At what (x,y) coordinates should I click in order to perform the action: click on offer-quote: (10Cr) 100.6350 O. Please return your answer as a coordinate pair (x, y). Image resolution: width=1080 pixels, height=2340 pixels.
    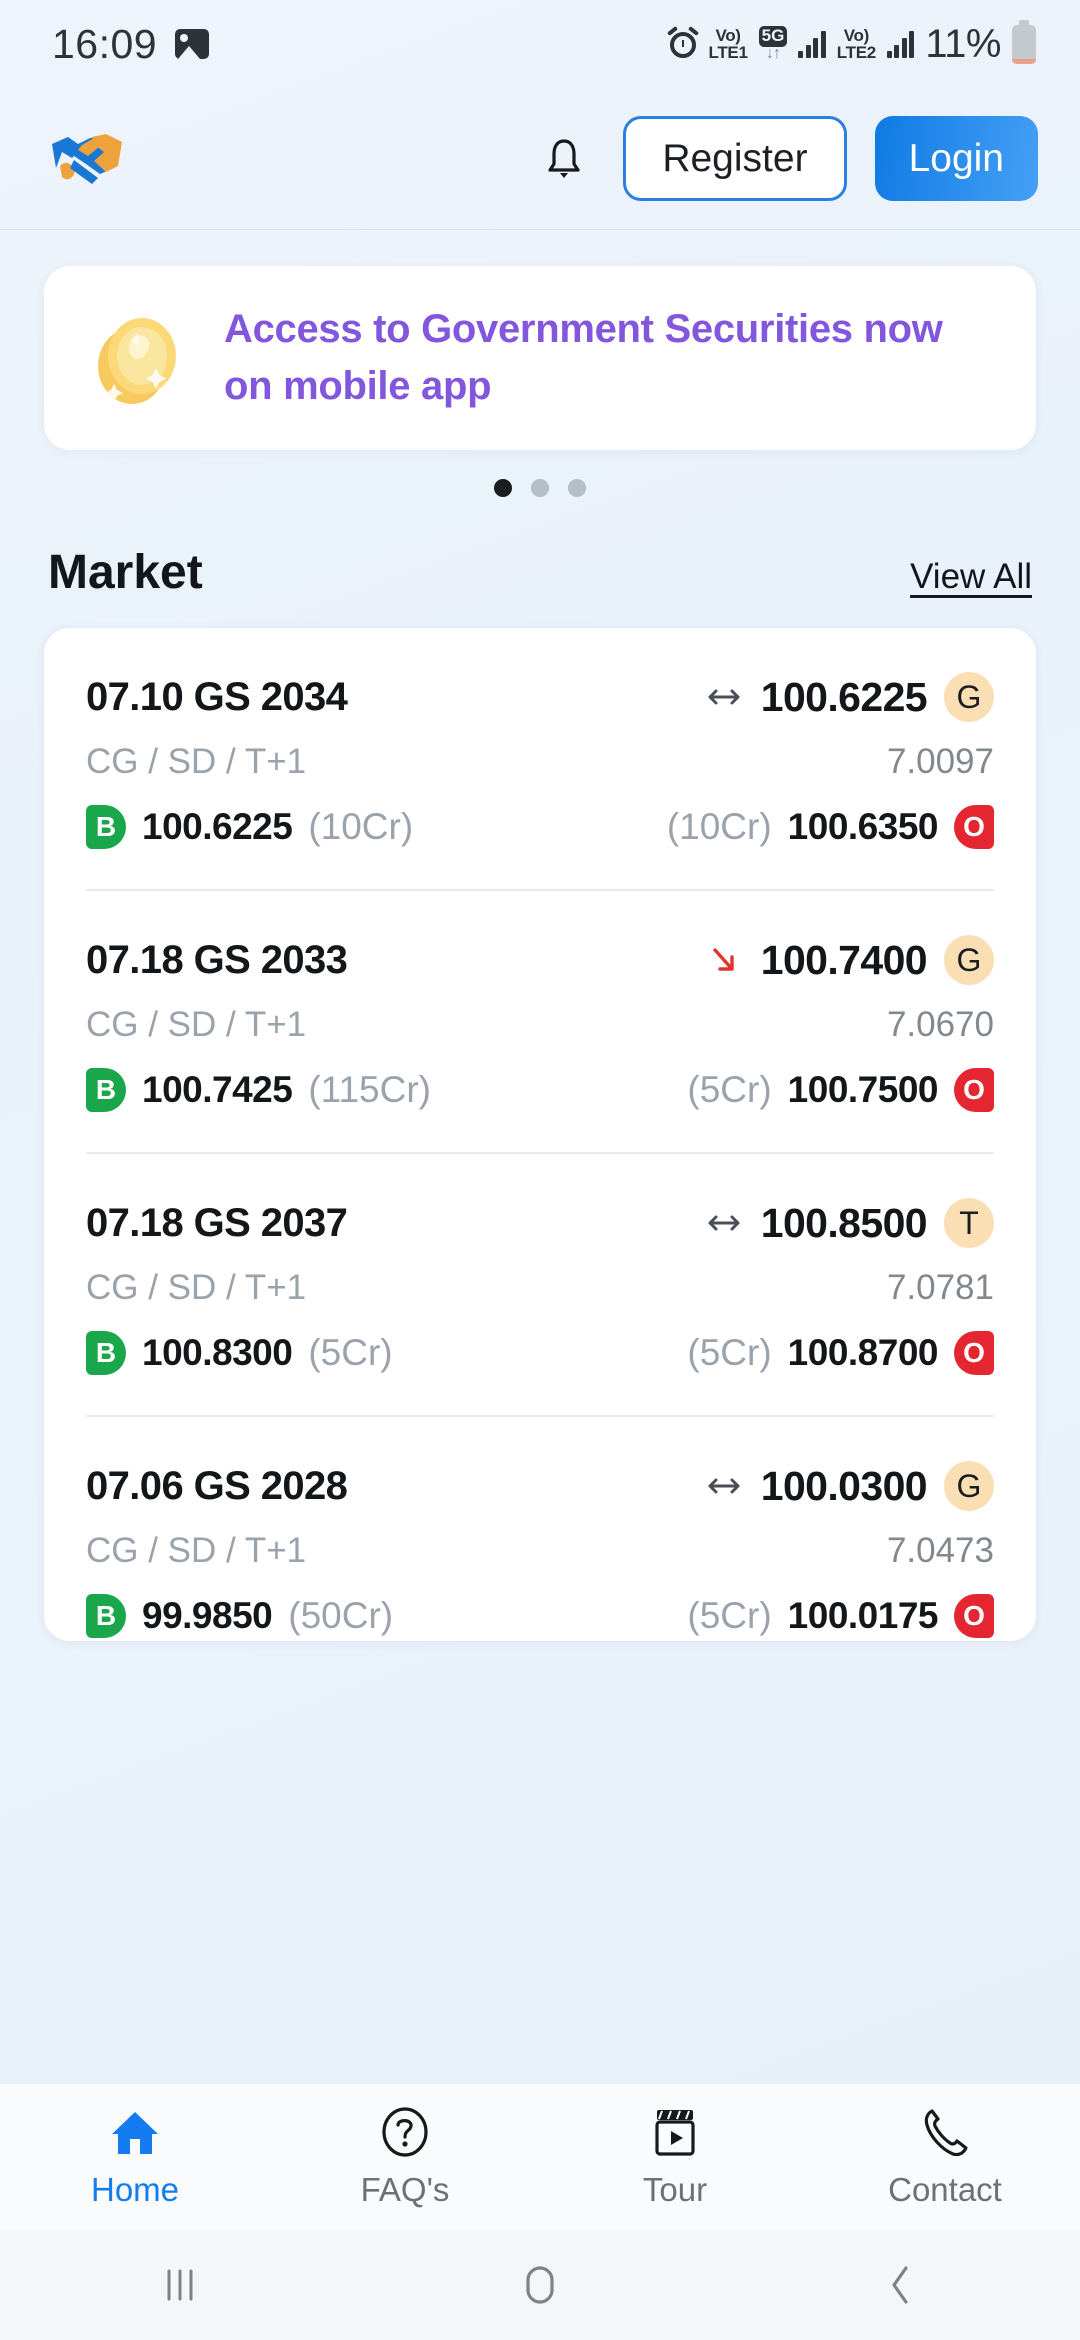
    Looking at the image, I should click on (830, 827).